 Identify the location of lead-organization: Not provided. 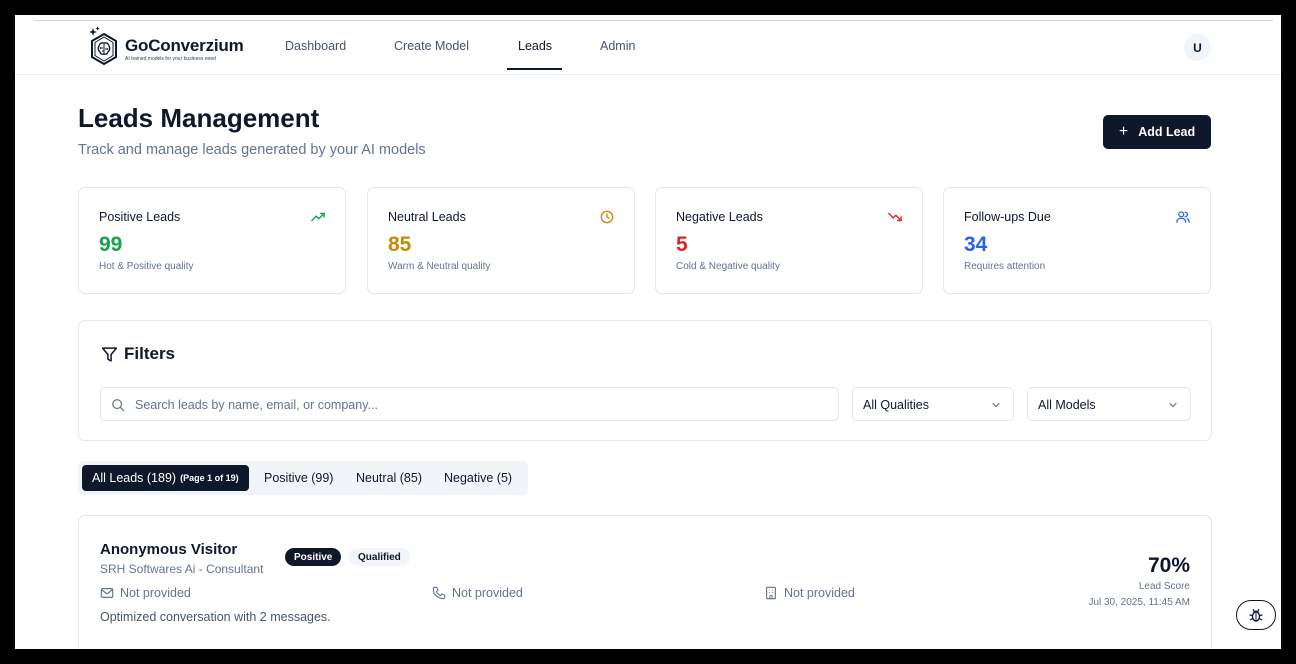
(809, 593).